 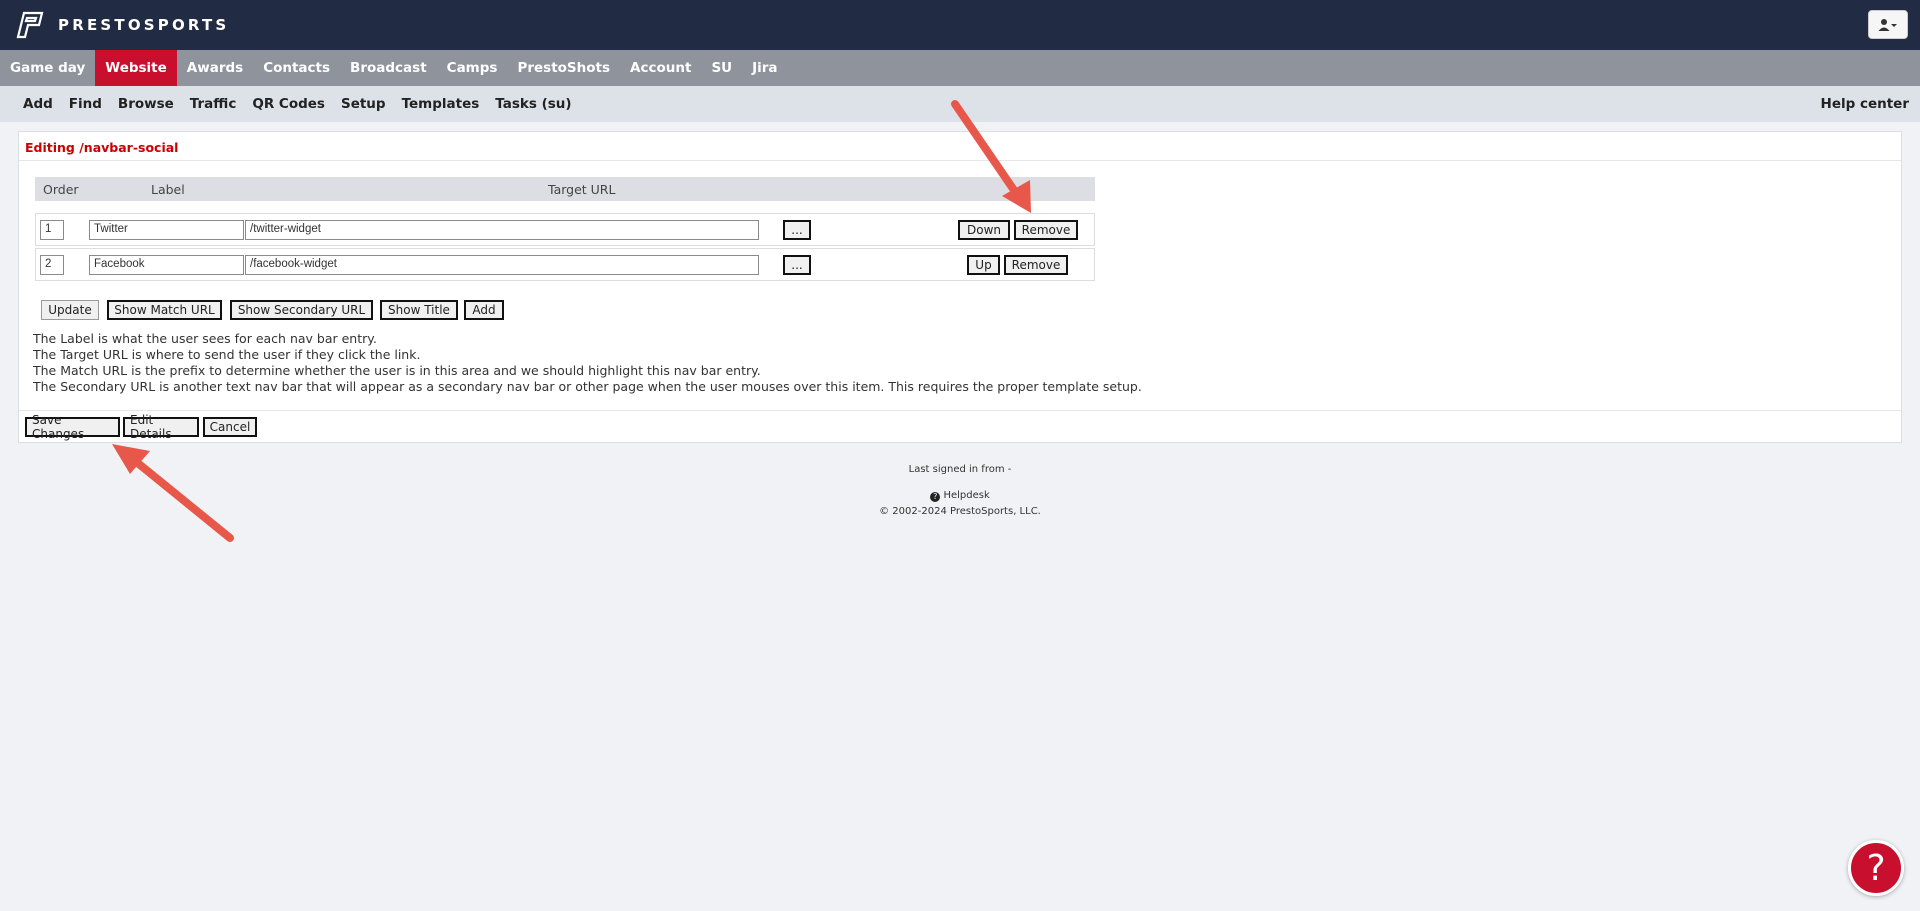 What do you see at coordinates (70, 310) in the screenshot?
I see `update-button: Update` at bounding box center [70, 310].